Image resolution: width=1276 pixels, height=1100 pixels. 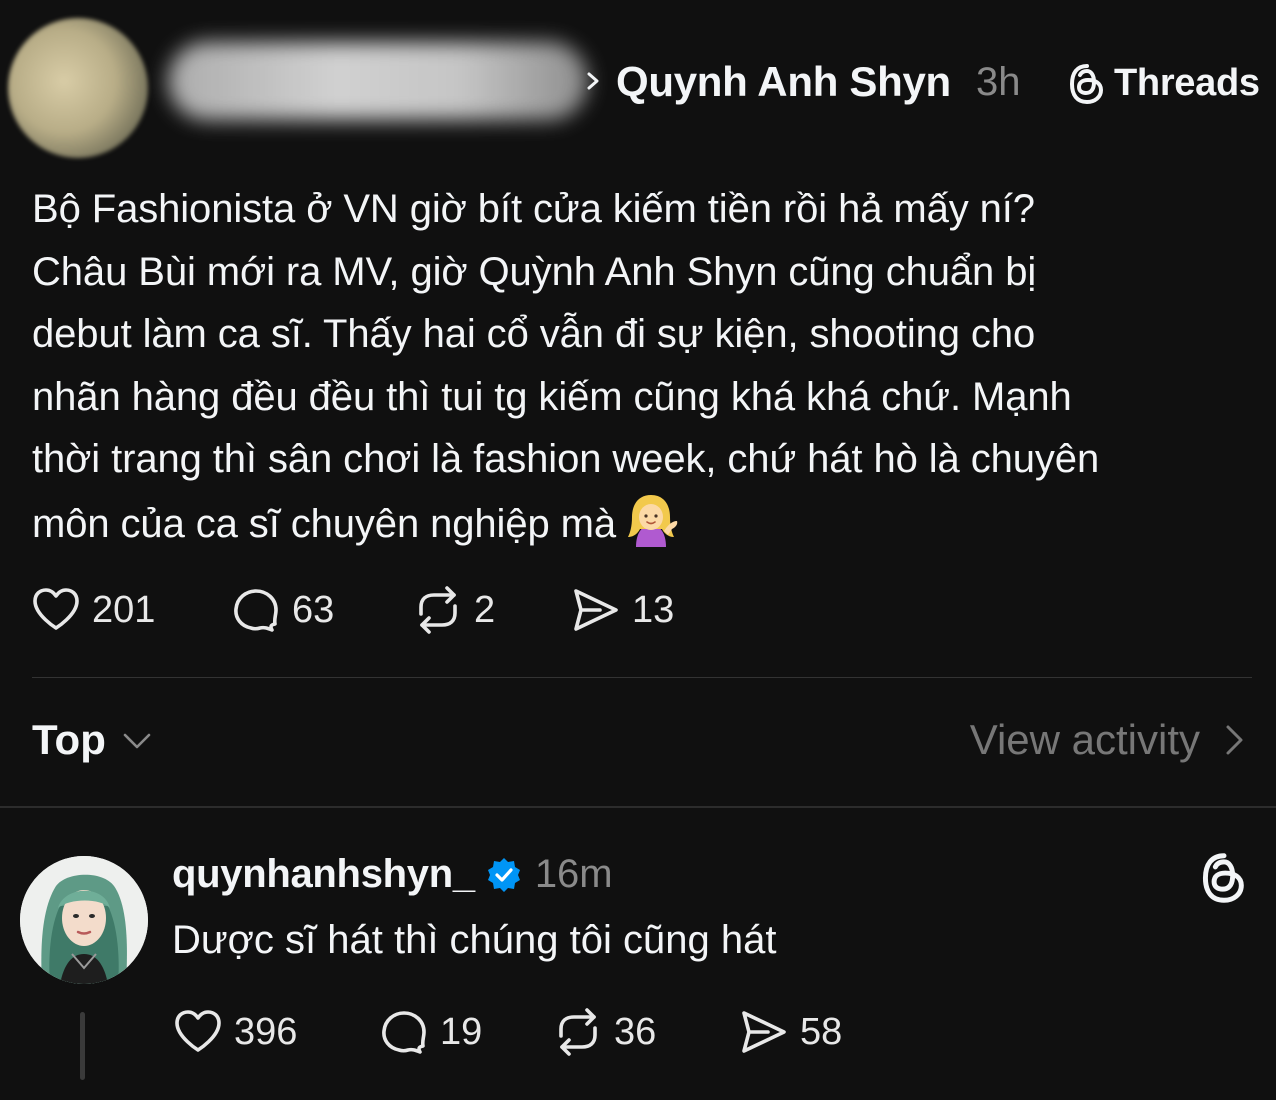 What do you see at coordinates (430, 1032) in the screenshot?
I see `reply-reply-button: 19` at bounding box center [430, 1032].